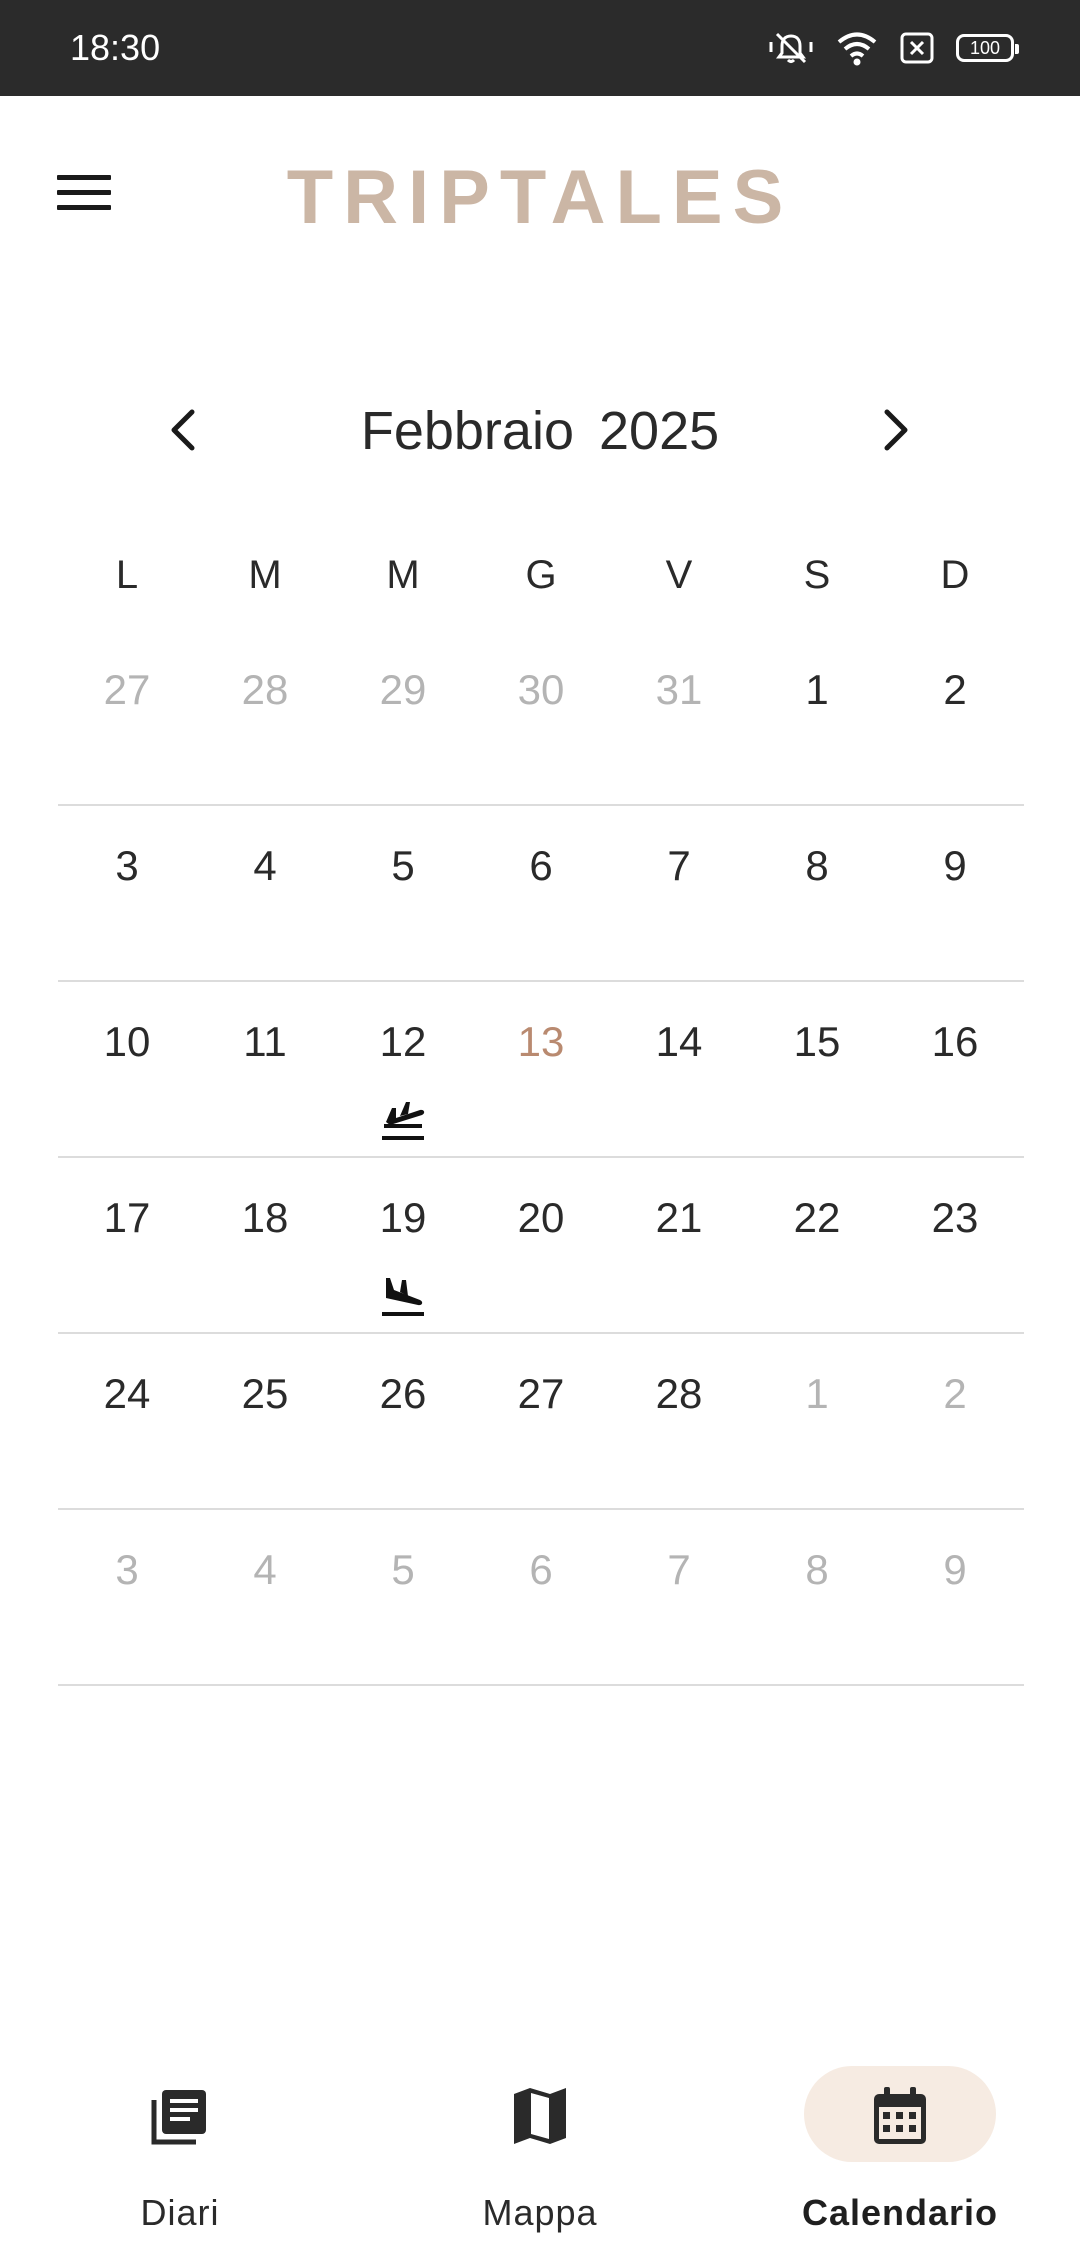  Describe the element at coordinates (679, 1245) in the screenshot. I see `calendar-day: 21` at that location.